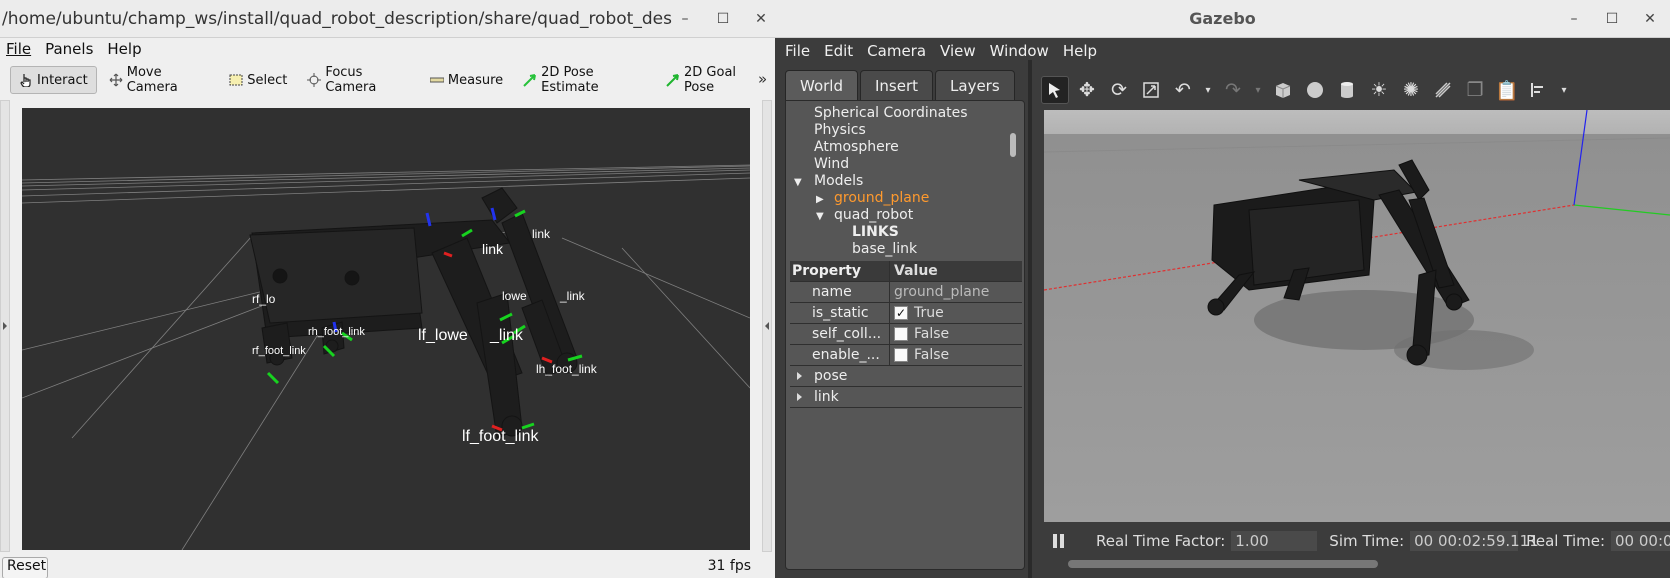  What do you see at coordinates (493, 249) in the screenshot?
I see `frame-label: link` at bounding box center [493, 249].